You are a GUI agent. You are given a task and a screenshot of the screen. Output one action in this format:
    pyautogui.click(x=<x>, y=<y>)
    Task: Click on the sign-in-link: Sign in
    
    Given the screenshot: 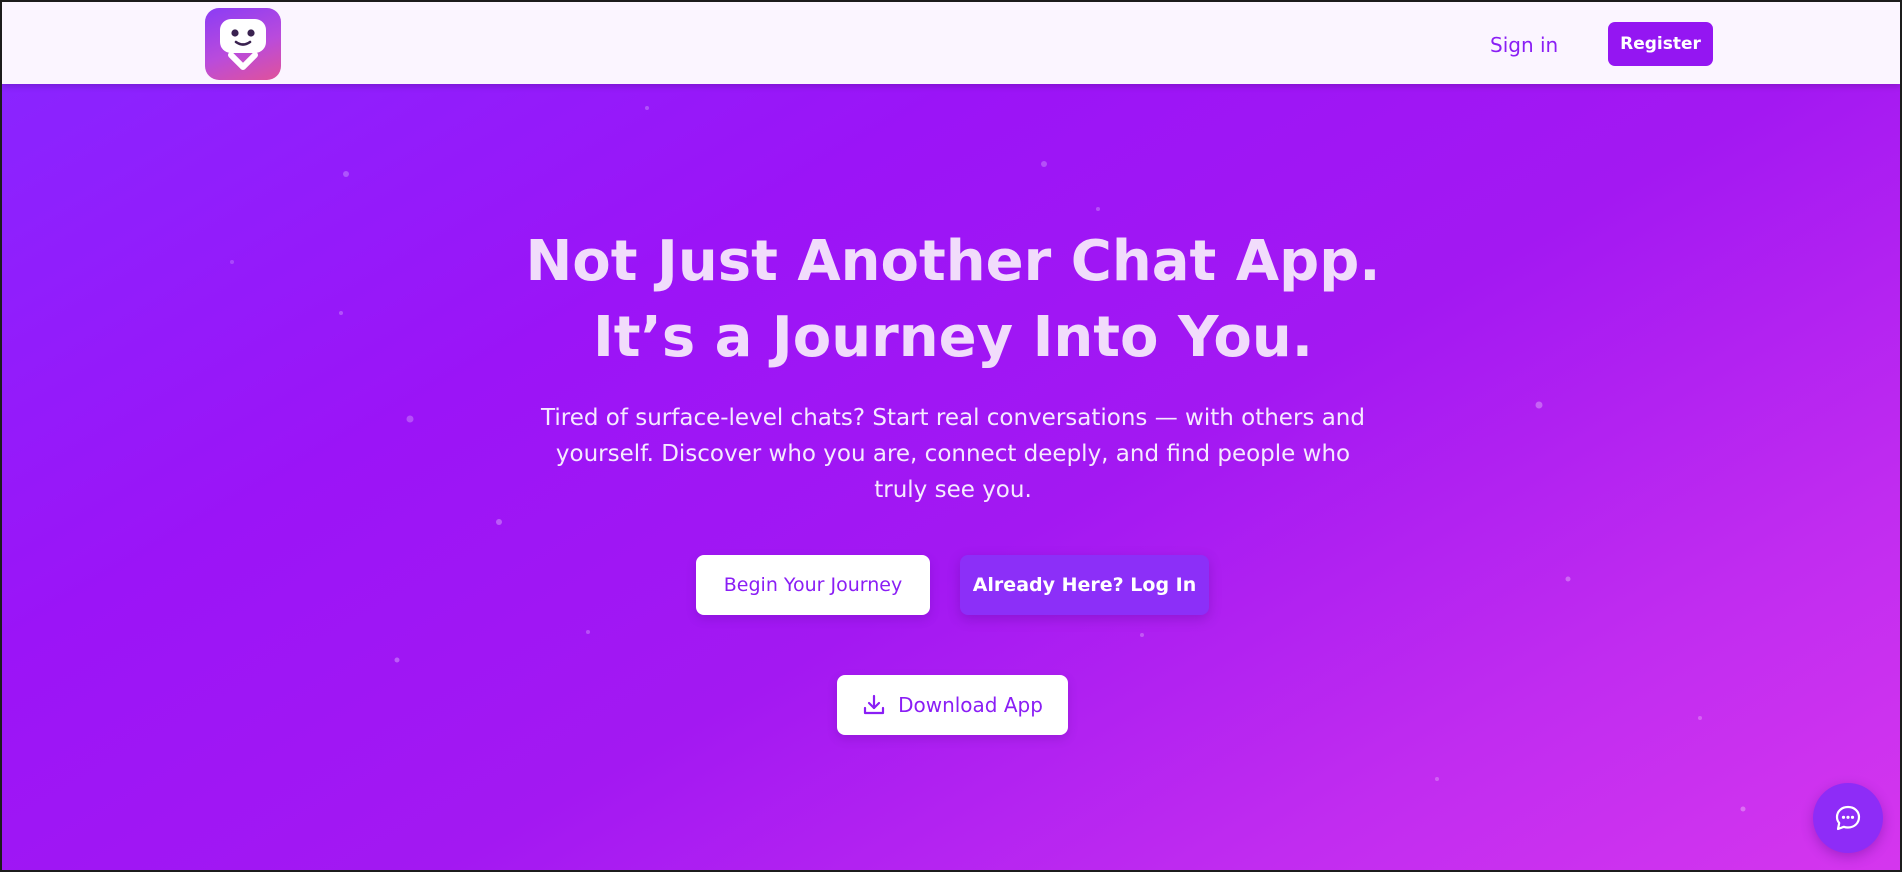 What is the action you would take?
    pyautogui.click(x=1524, y=45)
    